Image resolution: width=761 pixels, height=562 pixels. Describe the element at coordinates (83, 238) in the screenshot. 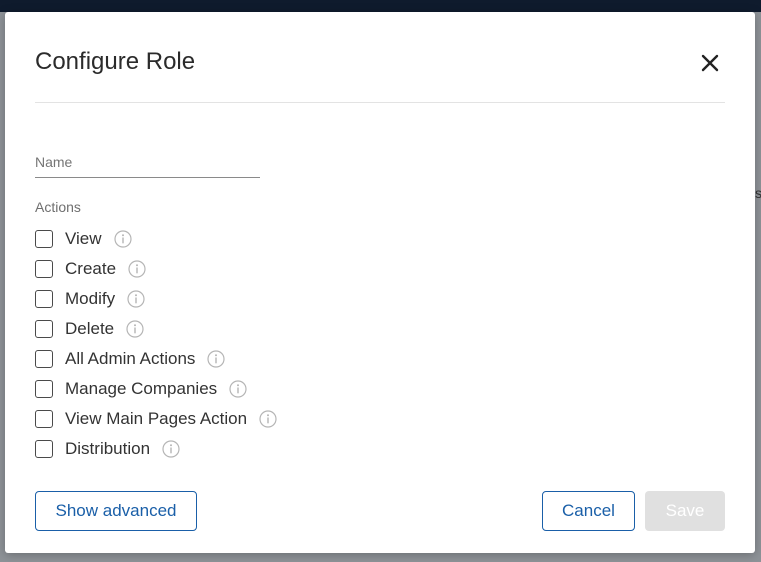

I see `action-label: View` at that location.